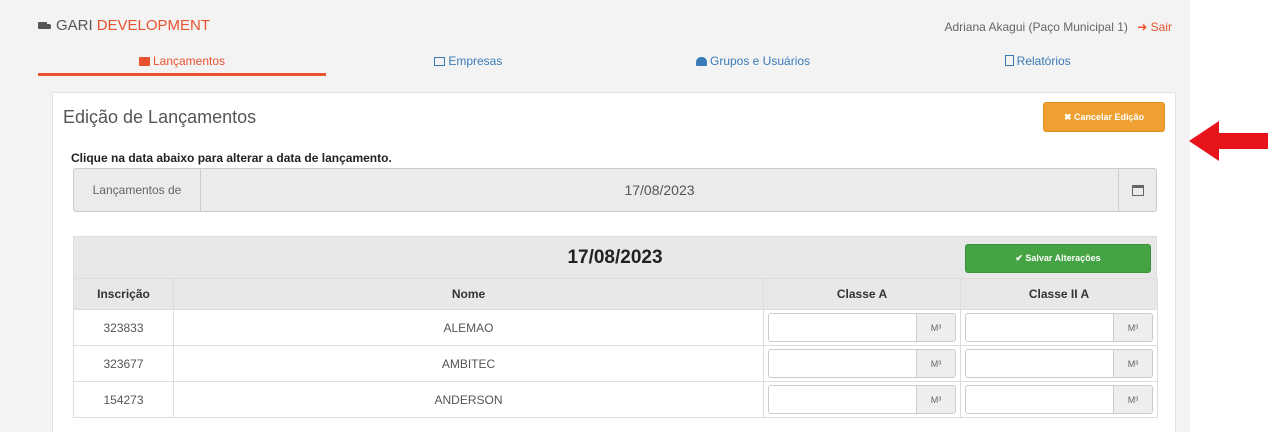  Describe the element at coordinates (123, 363) in the screenshot. I see `inscricao-cell: 323677` at that location.